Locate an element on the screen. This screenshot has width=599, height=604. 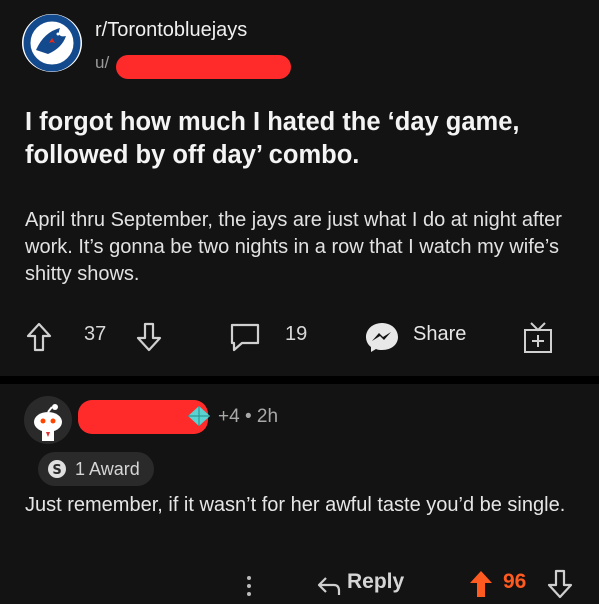
messenger-icon is located at coordinates (382, 337).